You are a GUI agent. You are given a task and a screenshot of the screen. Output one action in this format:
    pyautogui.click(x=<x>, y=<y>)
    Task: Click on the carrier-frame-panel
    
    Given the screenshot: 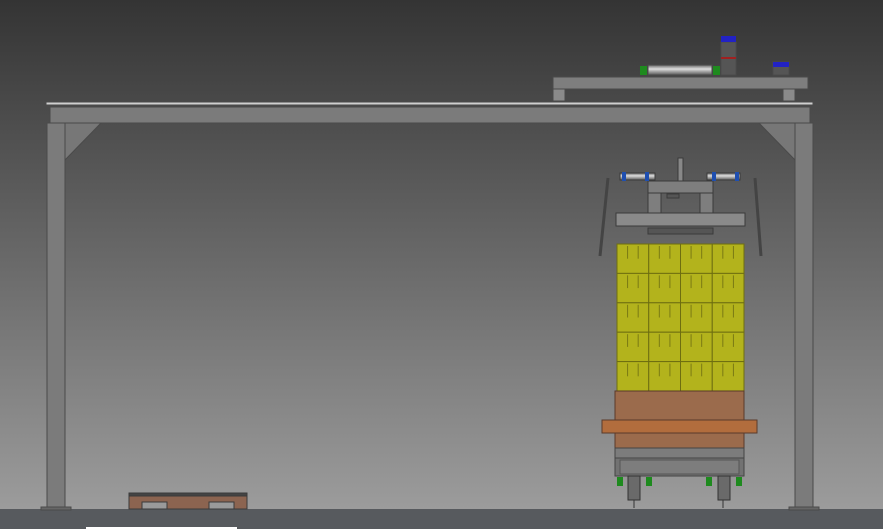 What is the action you would take?
    pyautogui.click(x=679, y=467)
    